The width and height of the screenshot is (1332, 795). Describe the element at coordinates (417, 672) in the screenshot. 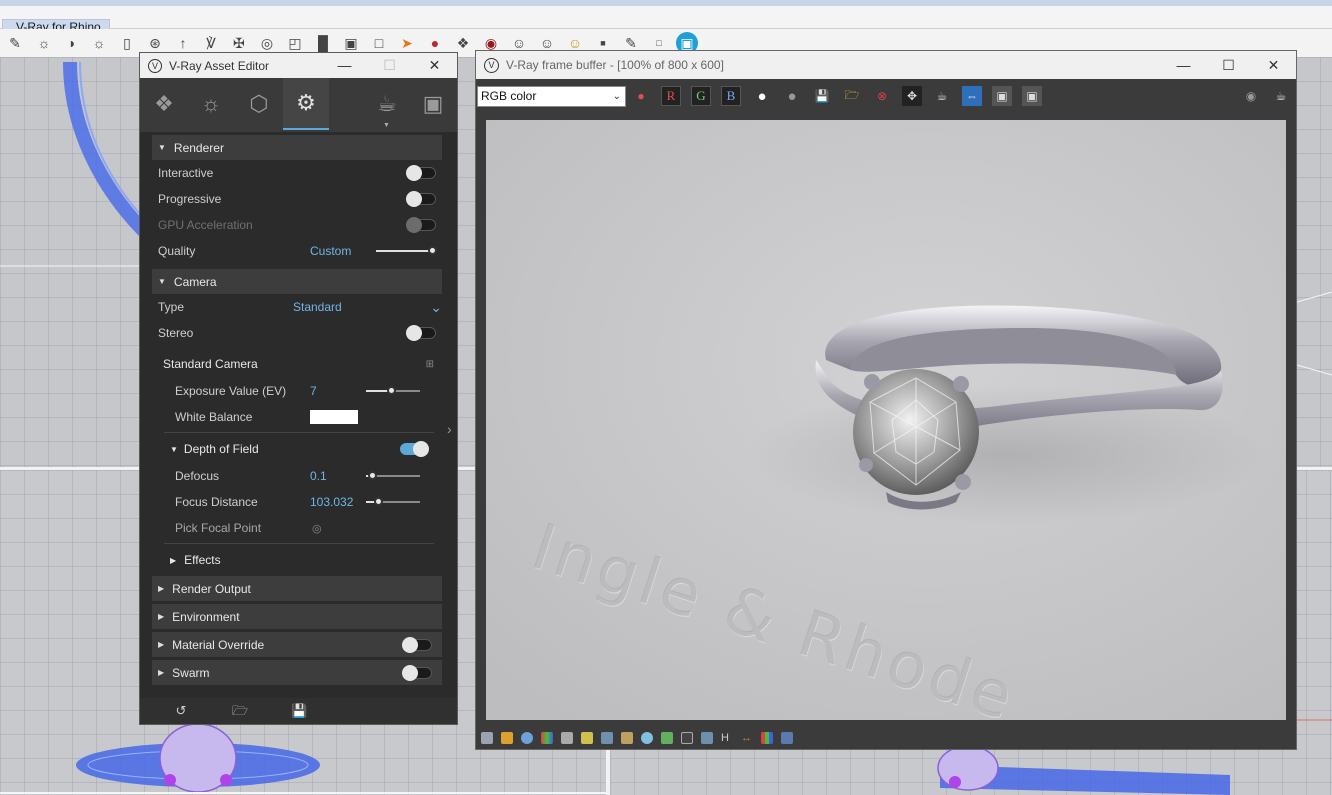

I see `swarm-toggle` at that location.